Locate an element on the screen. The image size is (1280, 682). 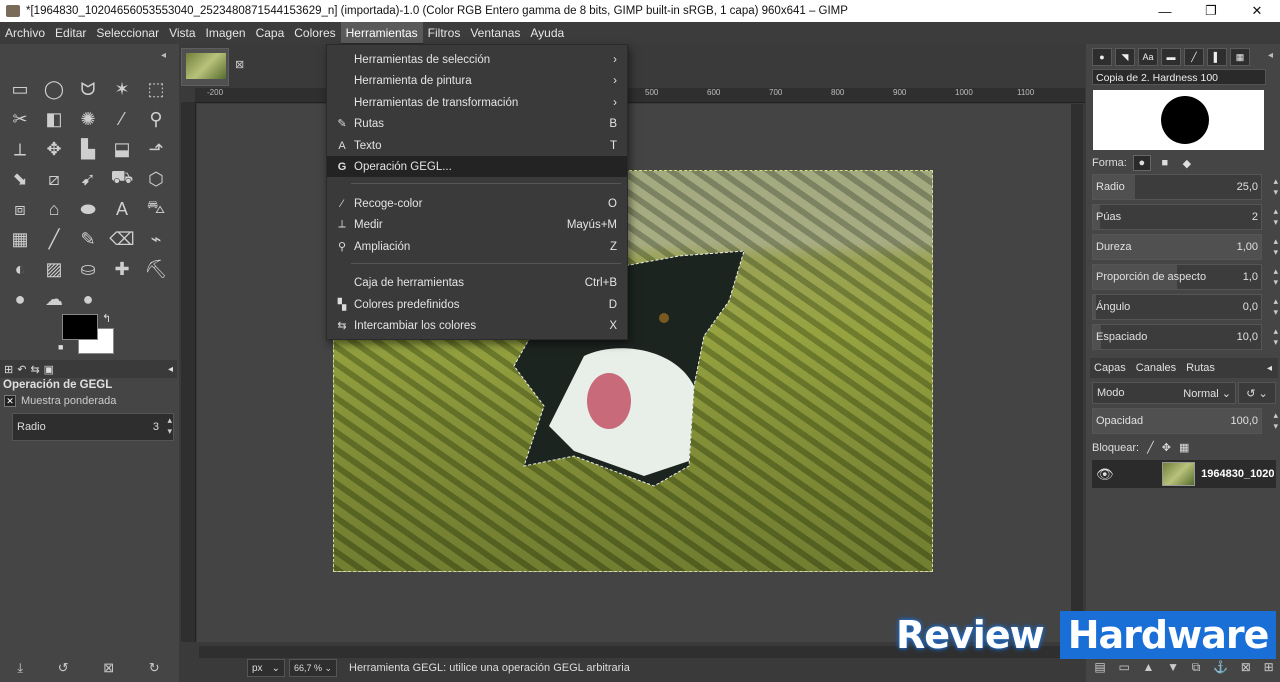
vertical-scrollbar is located at coordinates (1077, 373).